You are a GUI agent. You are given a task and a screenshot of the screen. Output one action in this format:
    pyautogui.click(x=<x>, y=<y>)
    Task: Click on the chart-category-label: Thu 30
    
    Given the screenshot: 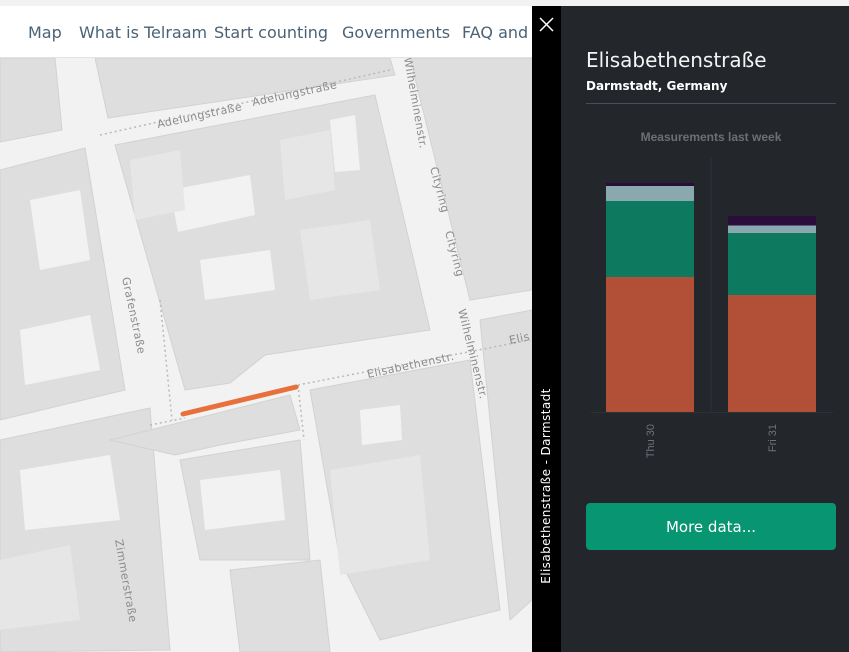 What is the action you would take?
    pyautogui.click(x=651, y=441)
    